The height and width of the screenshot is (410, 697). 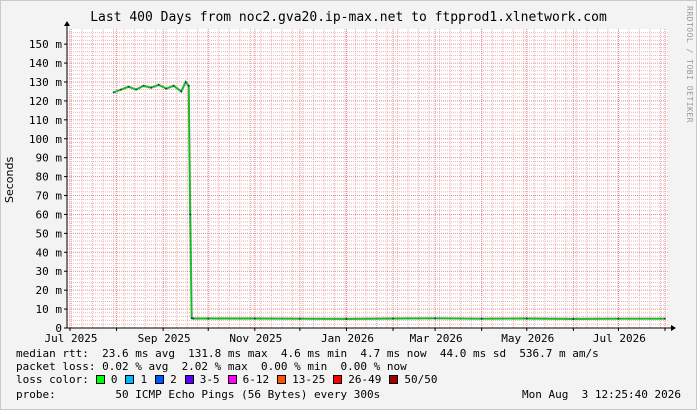 What do you see at coordinates (45, 139) in the screenshot?
I see `y-tick-label: 100 m` at bounding box center [45, 139].